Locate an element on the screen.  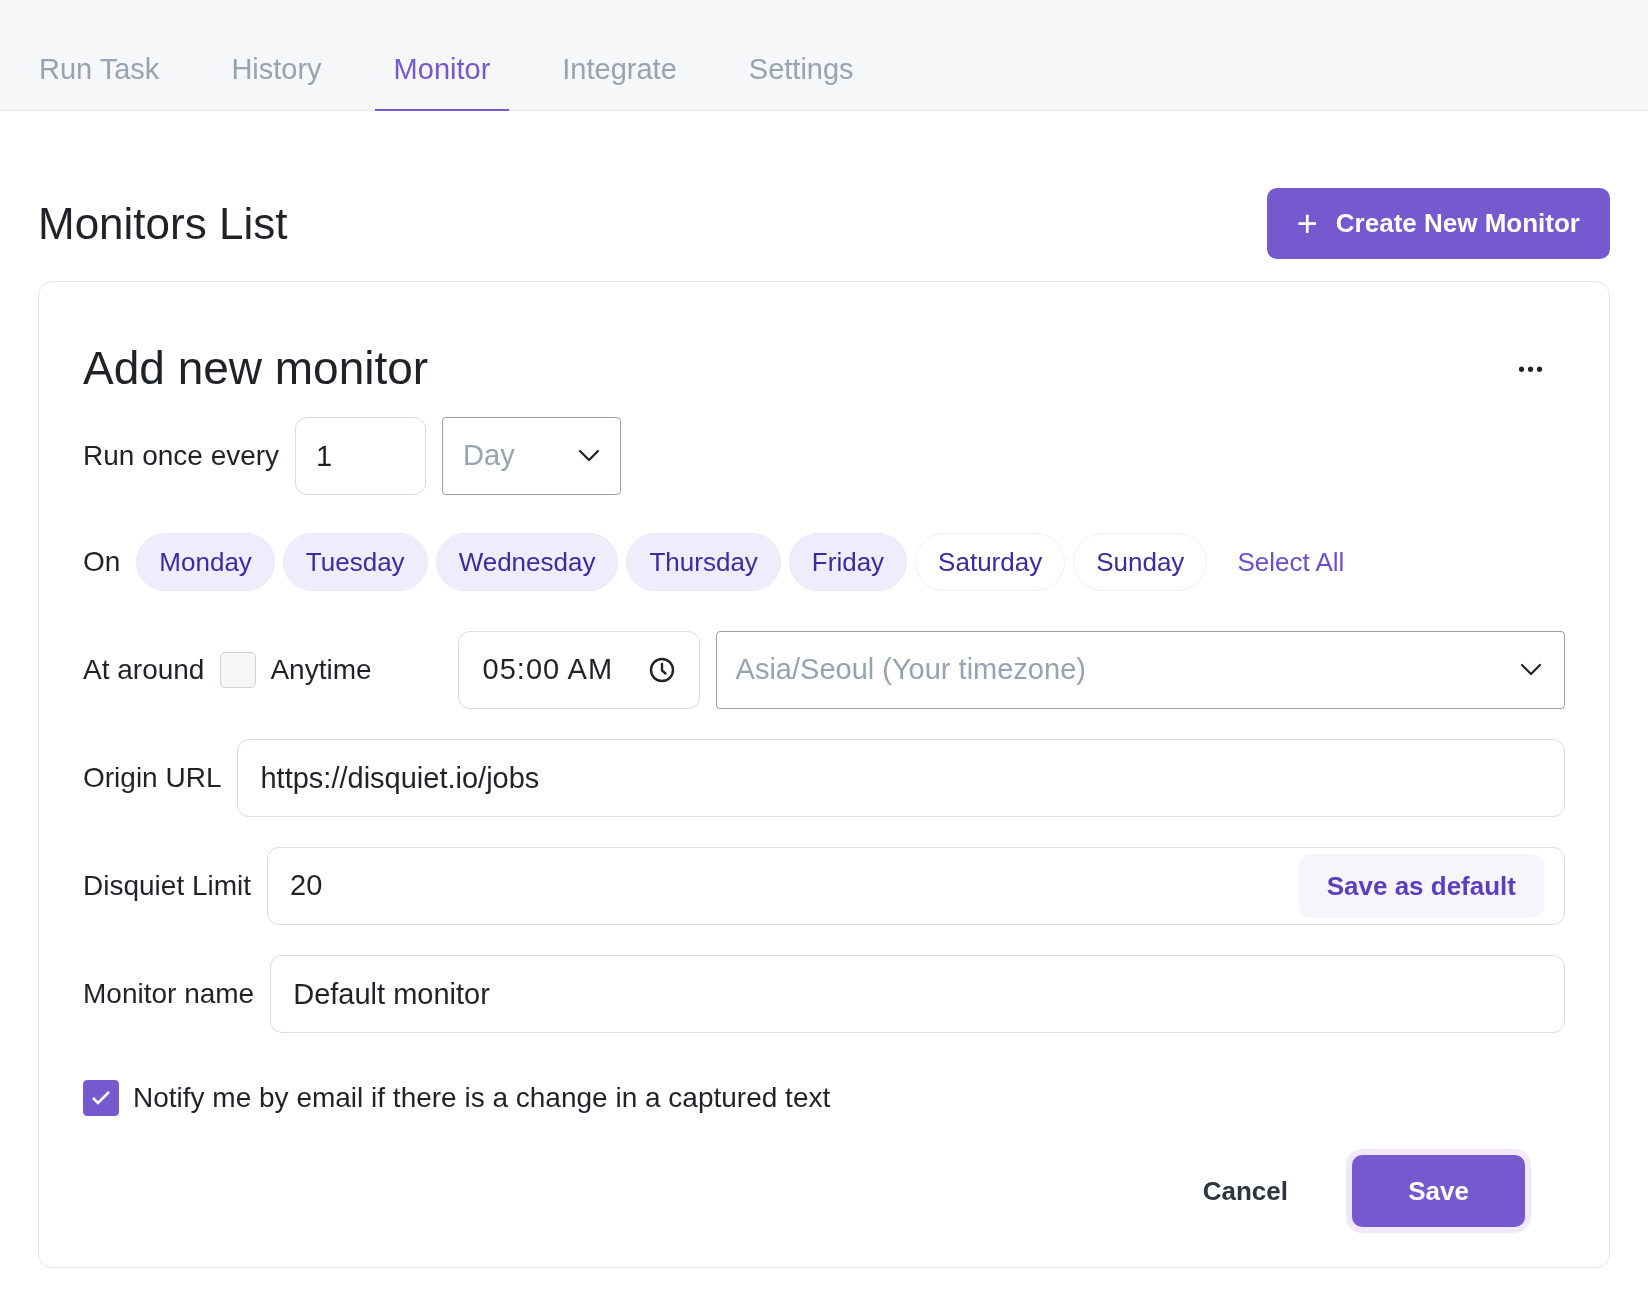
limit-field: 20 Save as default is located at coordinates (916, 886).